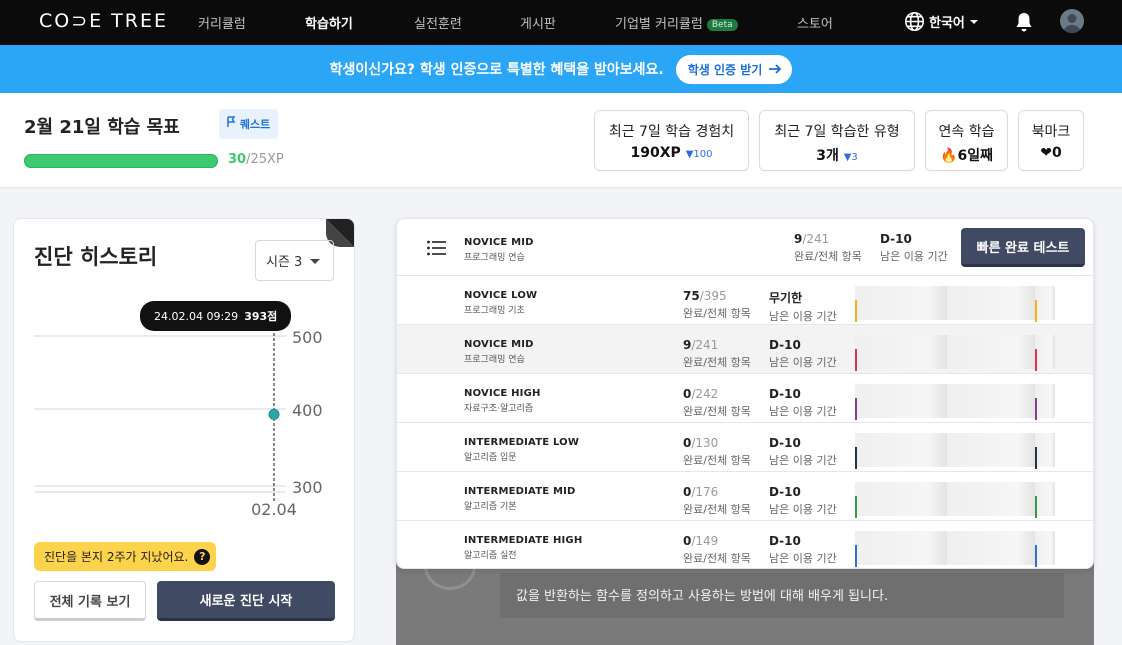 This screenshot has width=1122, height=645. Describe the element at coordinates (1023, 247) in the screenshot. I see `quick-complete-test-button: 빠른 완료 테스트` at that location.